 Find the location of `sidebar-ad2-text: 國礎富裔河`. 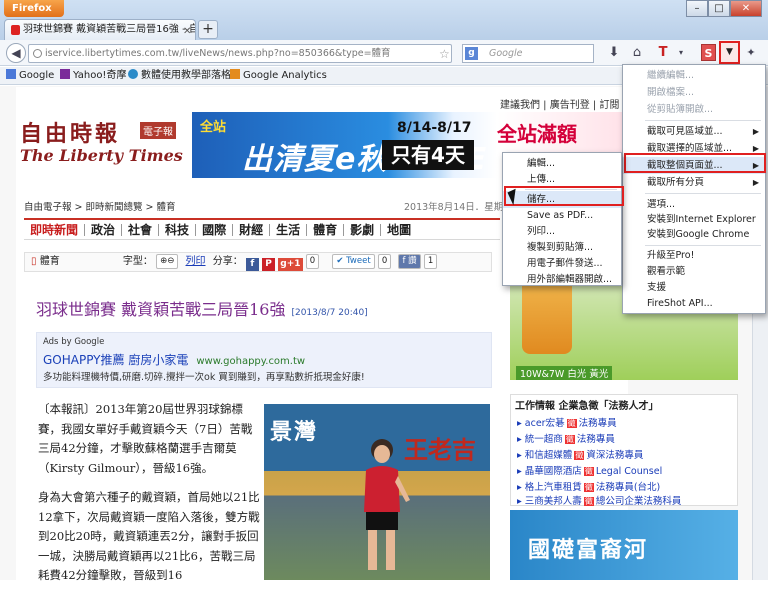

sidebar-ad2-text: 國礎富裔河 is located at coordinates (588, 550).